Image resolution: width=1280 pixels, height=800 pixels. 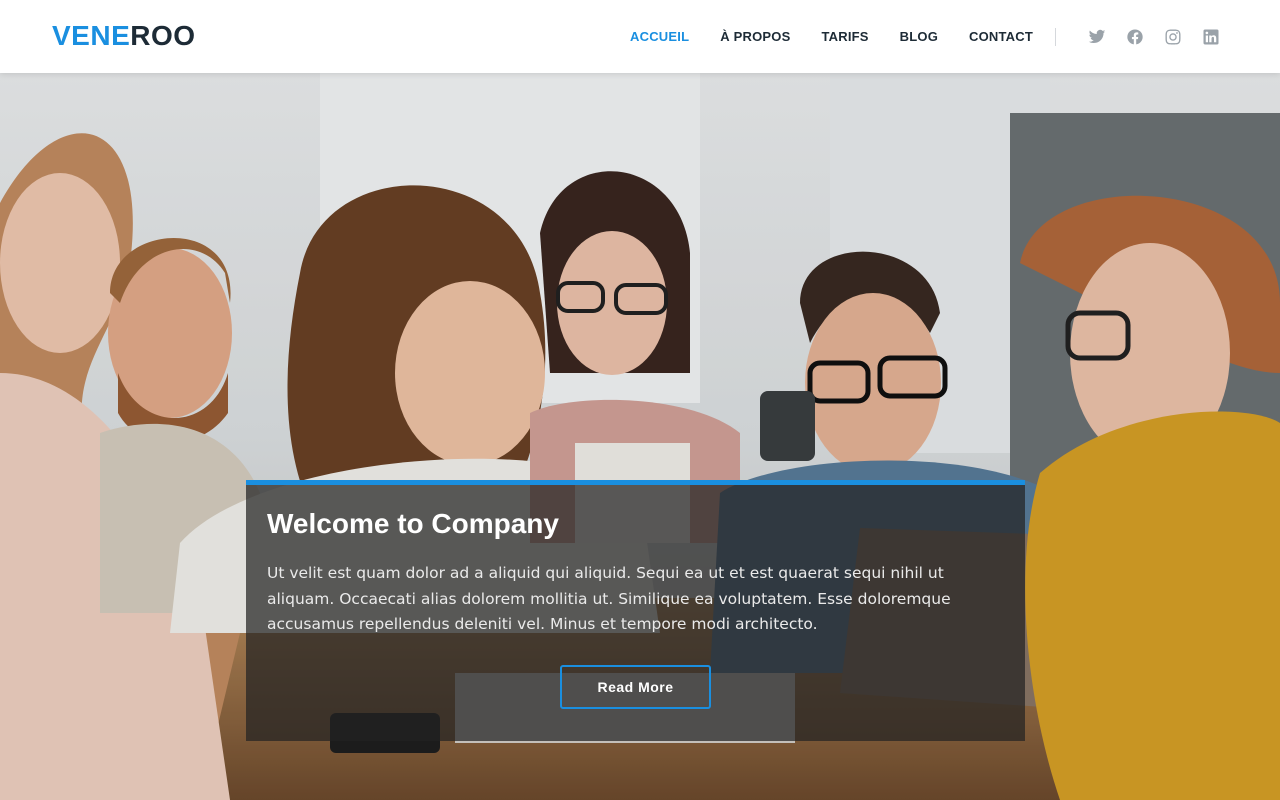 I want to click on twitter-icon, so click(x=1097, y=37).